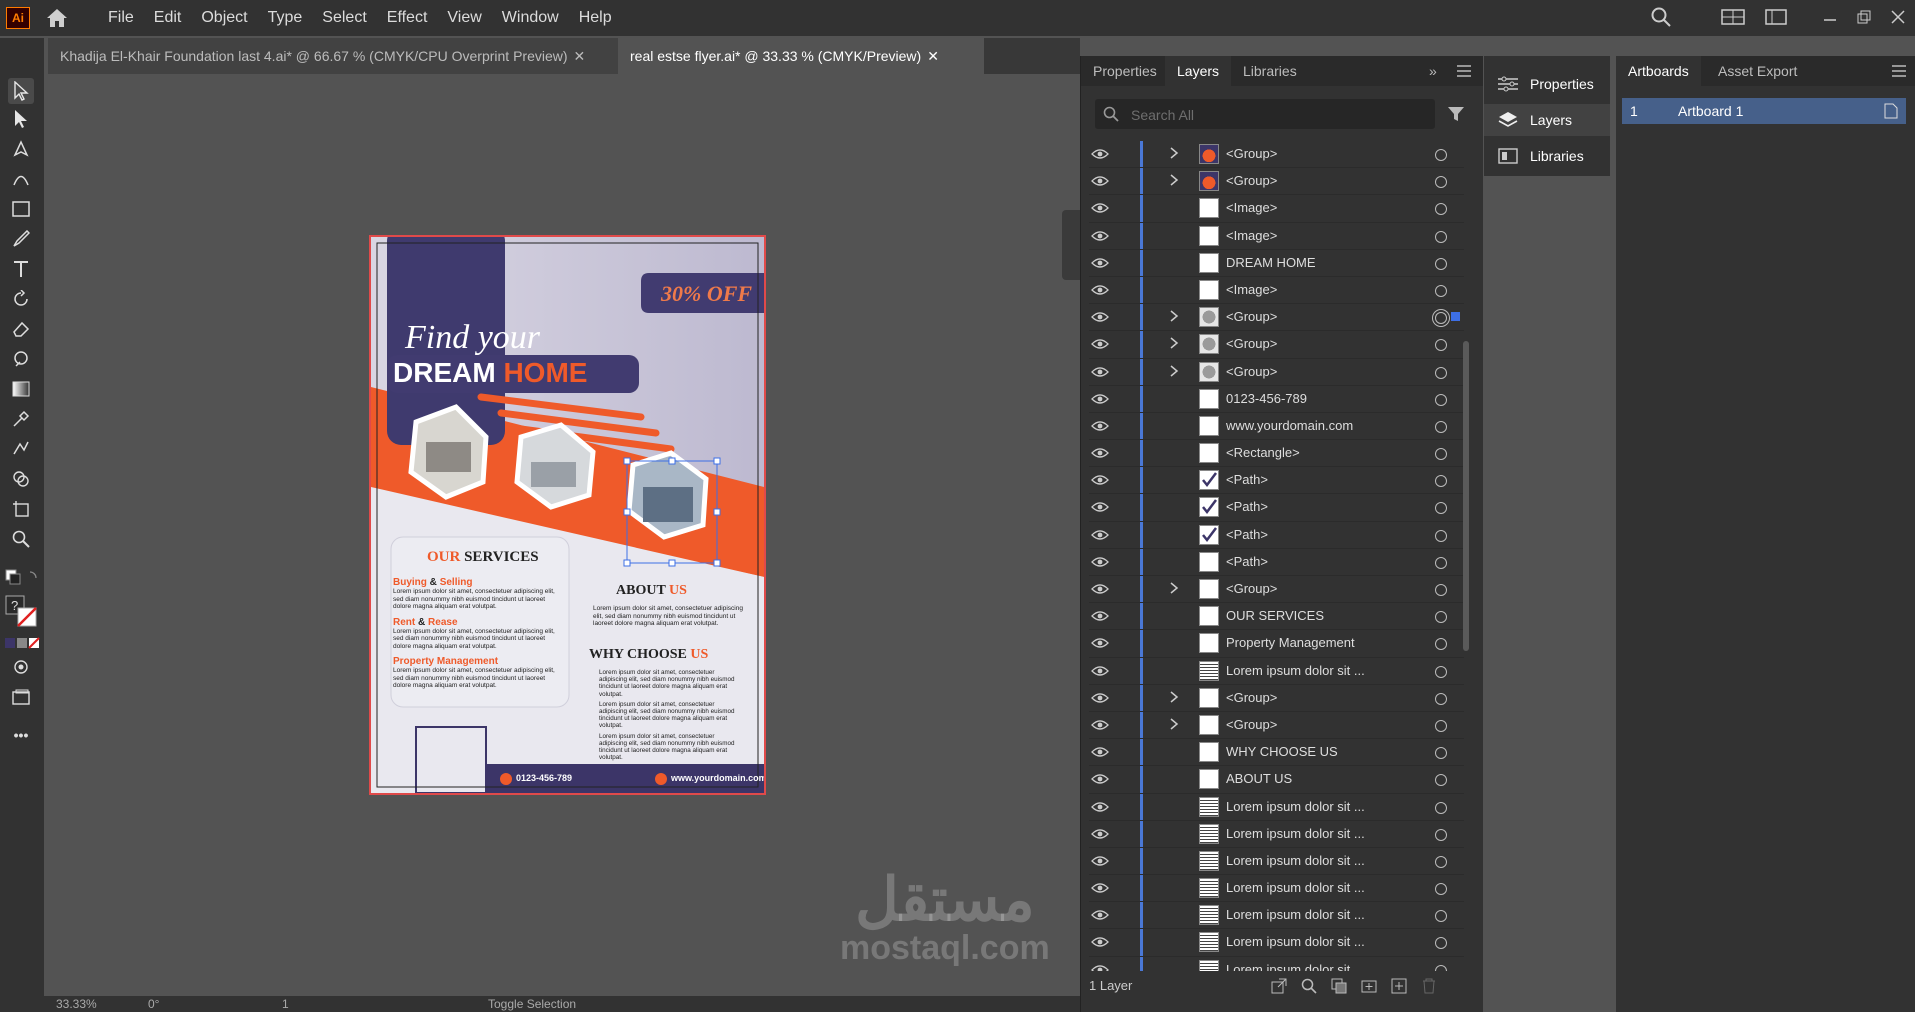  What do you see at coordinates (1276, 780) in the screenshot?
I see `layer-row: ABOUT US` at bounding box center [1276, 780].